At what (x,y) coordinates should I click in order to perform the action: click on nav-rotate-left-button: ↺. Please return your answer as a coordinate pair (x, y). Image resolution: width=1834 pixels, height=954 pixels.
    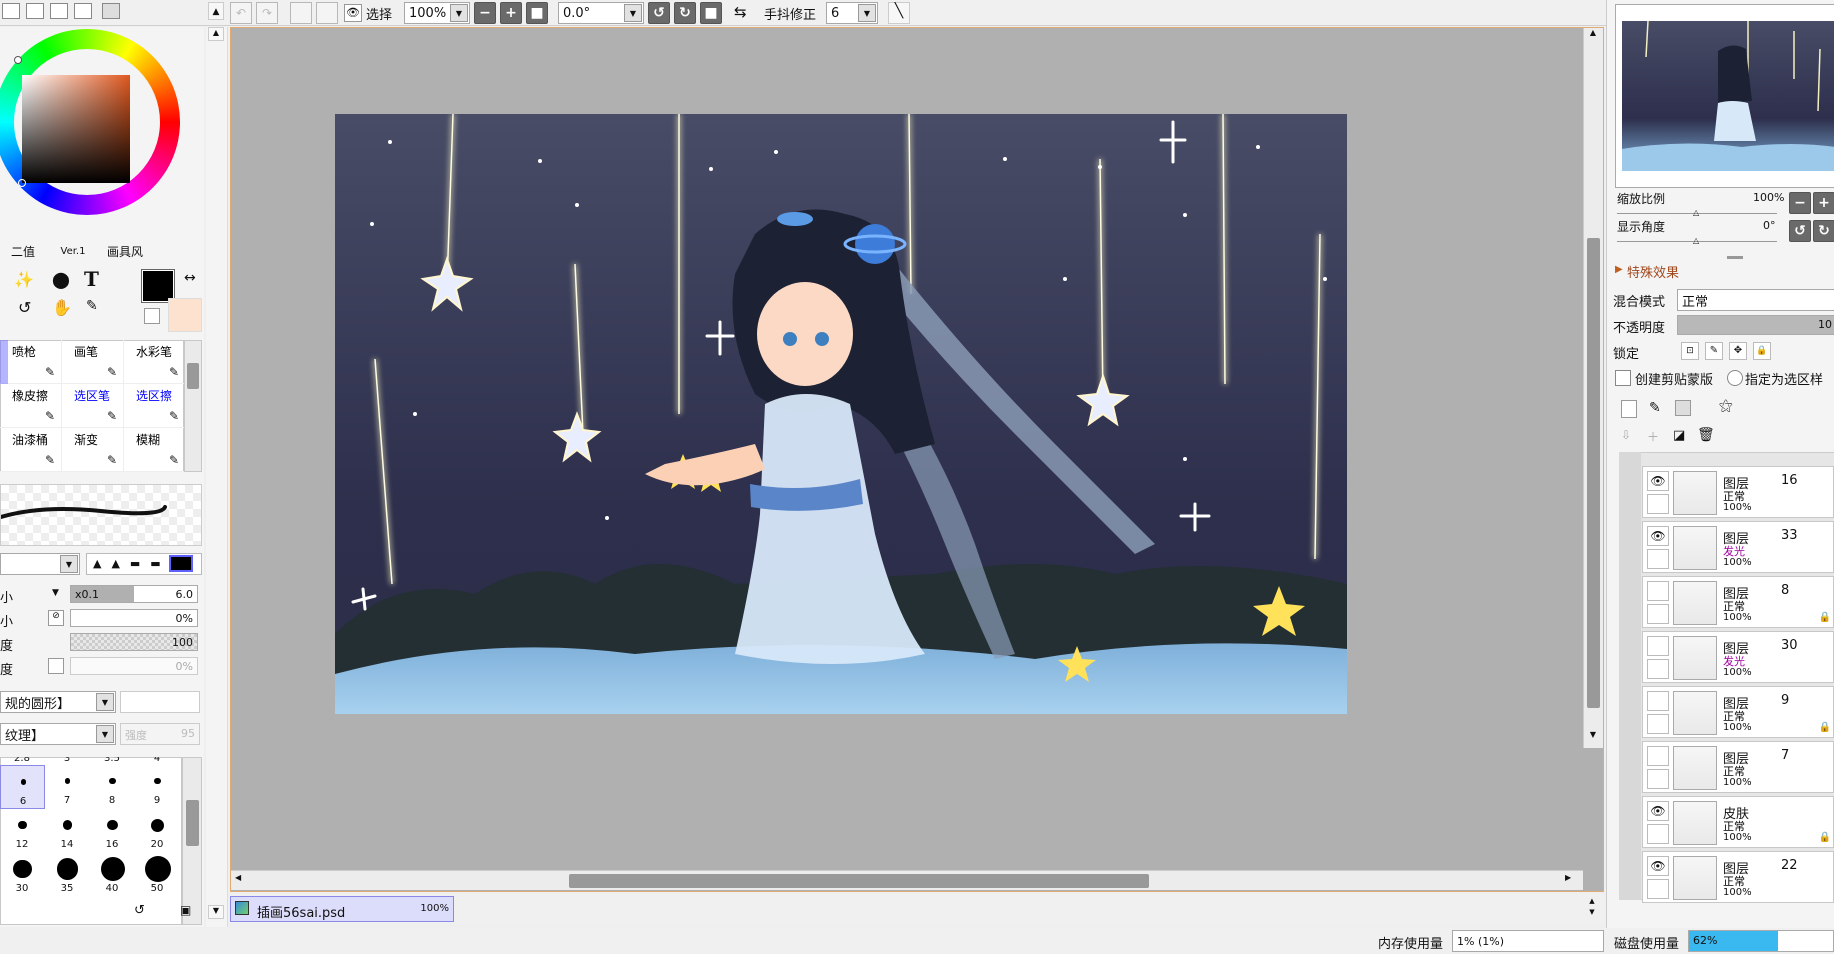
    Looking at the image, I should click on (1800, 231).